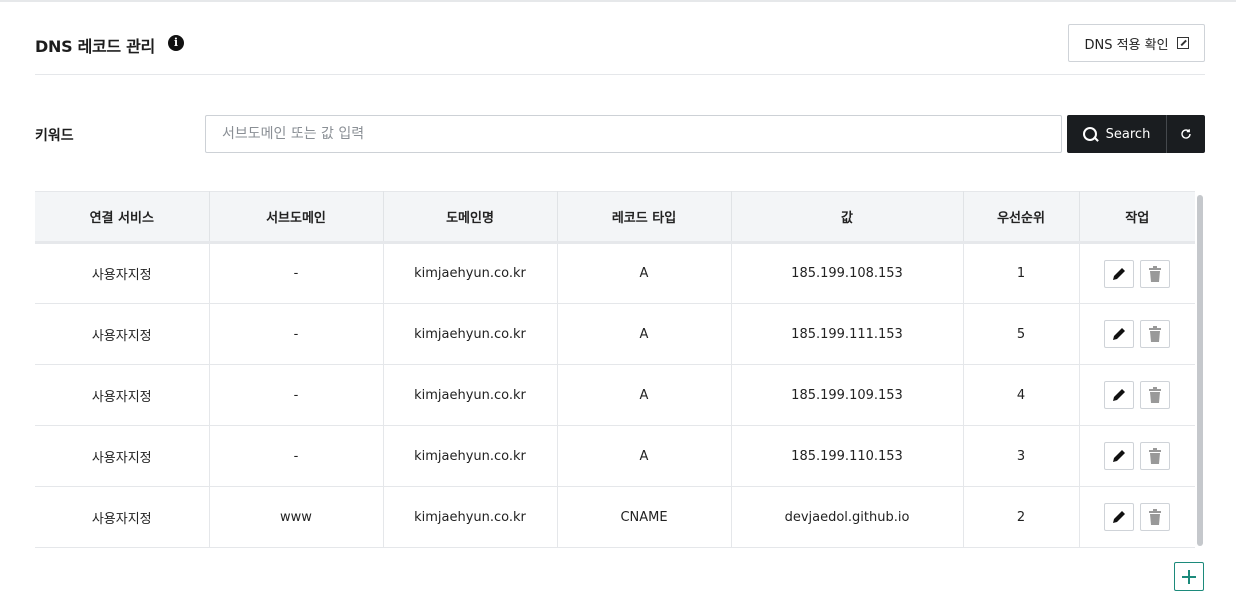  Describe the element at coordinates (847, 395) in the screenshot. I see `cell-value: 185.199.109.153` at that location.